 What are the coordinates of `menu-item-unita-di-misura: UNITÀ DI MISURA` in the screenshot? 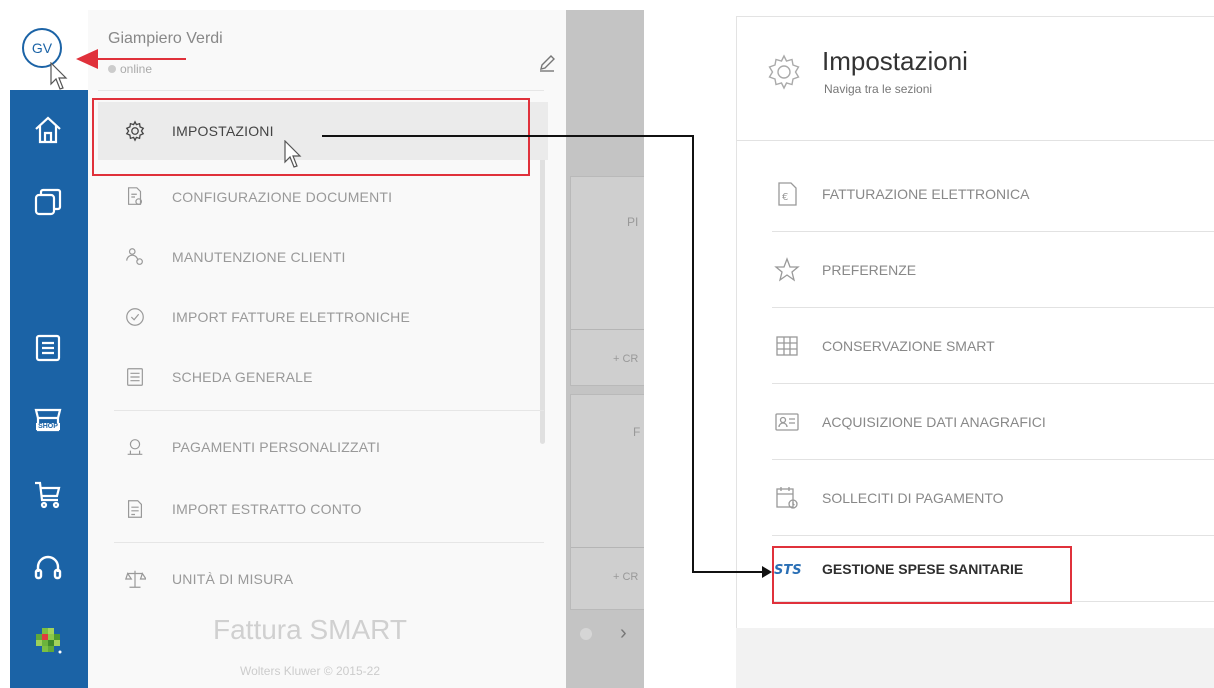 It's located at (323, 579).